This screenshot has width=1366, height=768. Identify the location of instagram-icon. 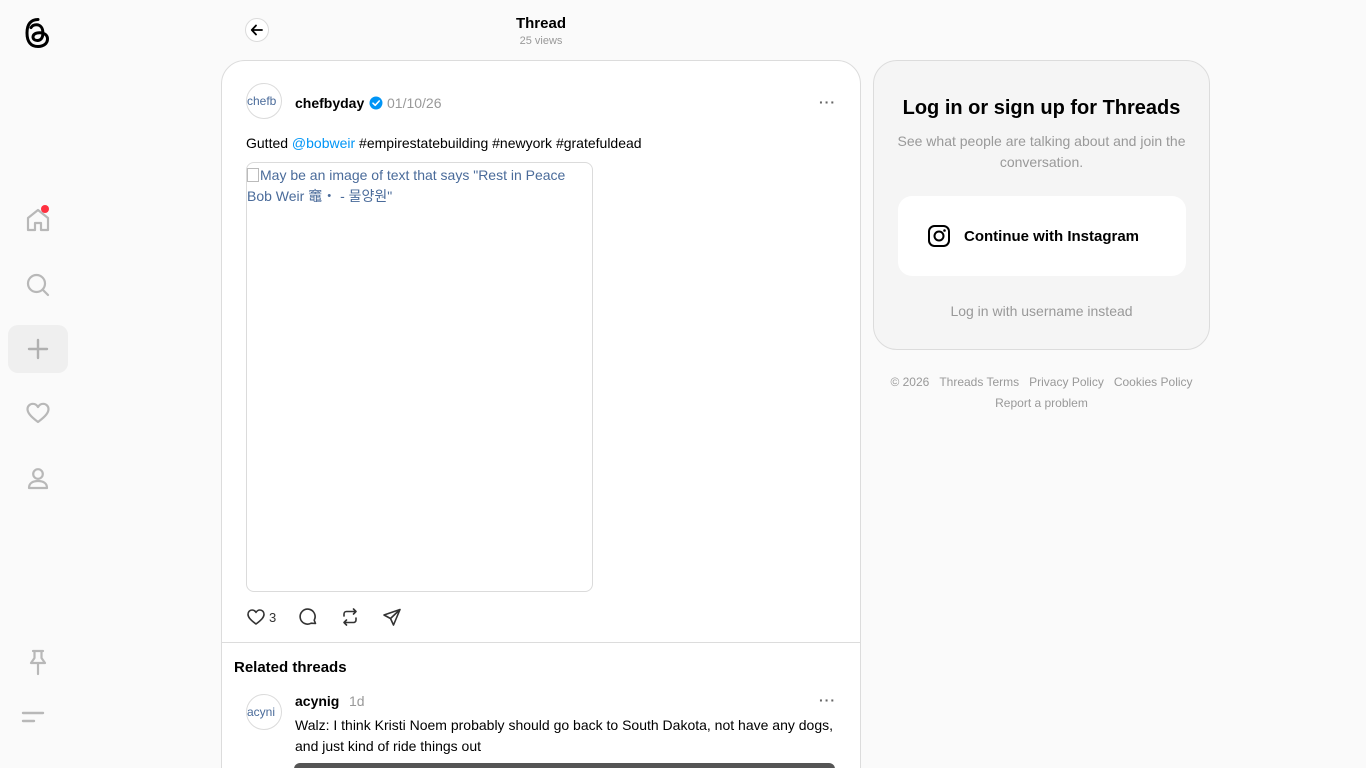
(939, 236).